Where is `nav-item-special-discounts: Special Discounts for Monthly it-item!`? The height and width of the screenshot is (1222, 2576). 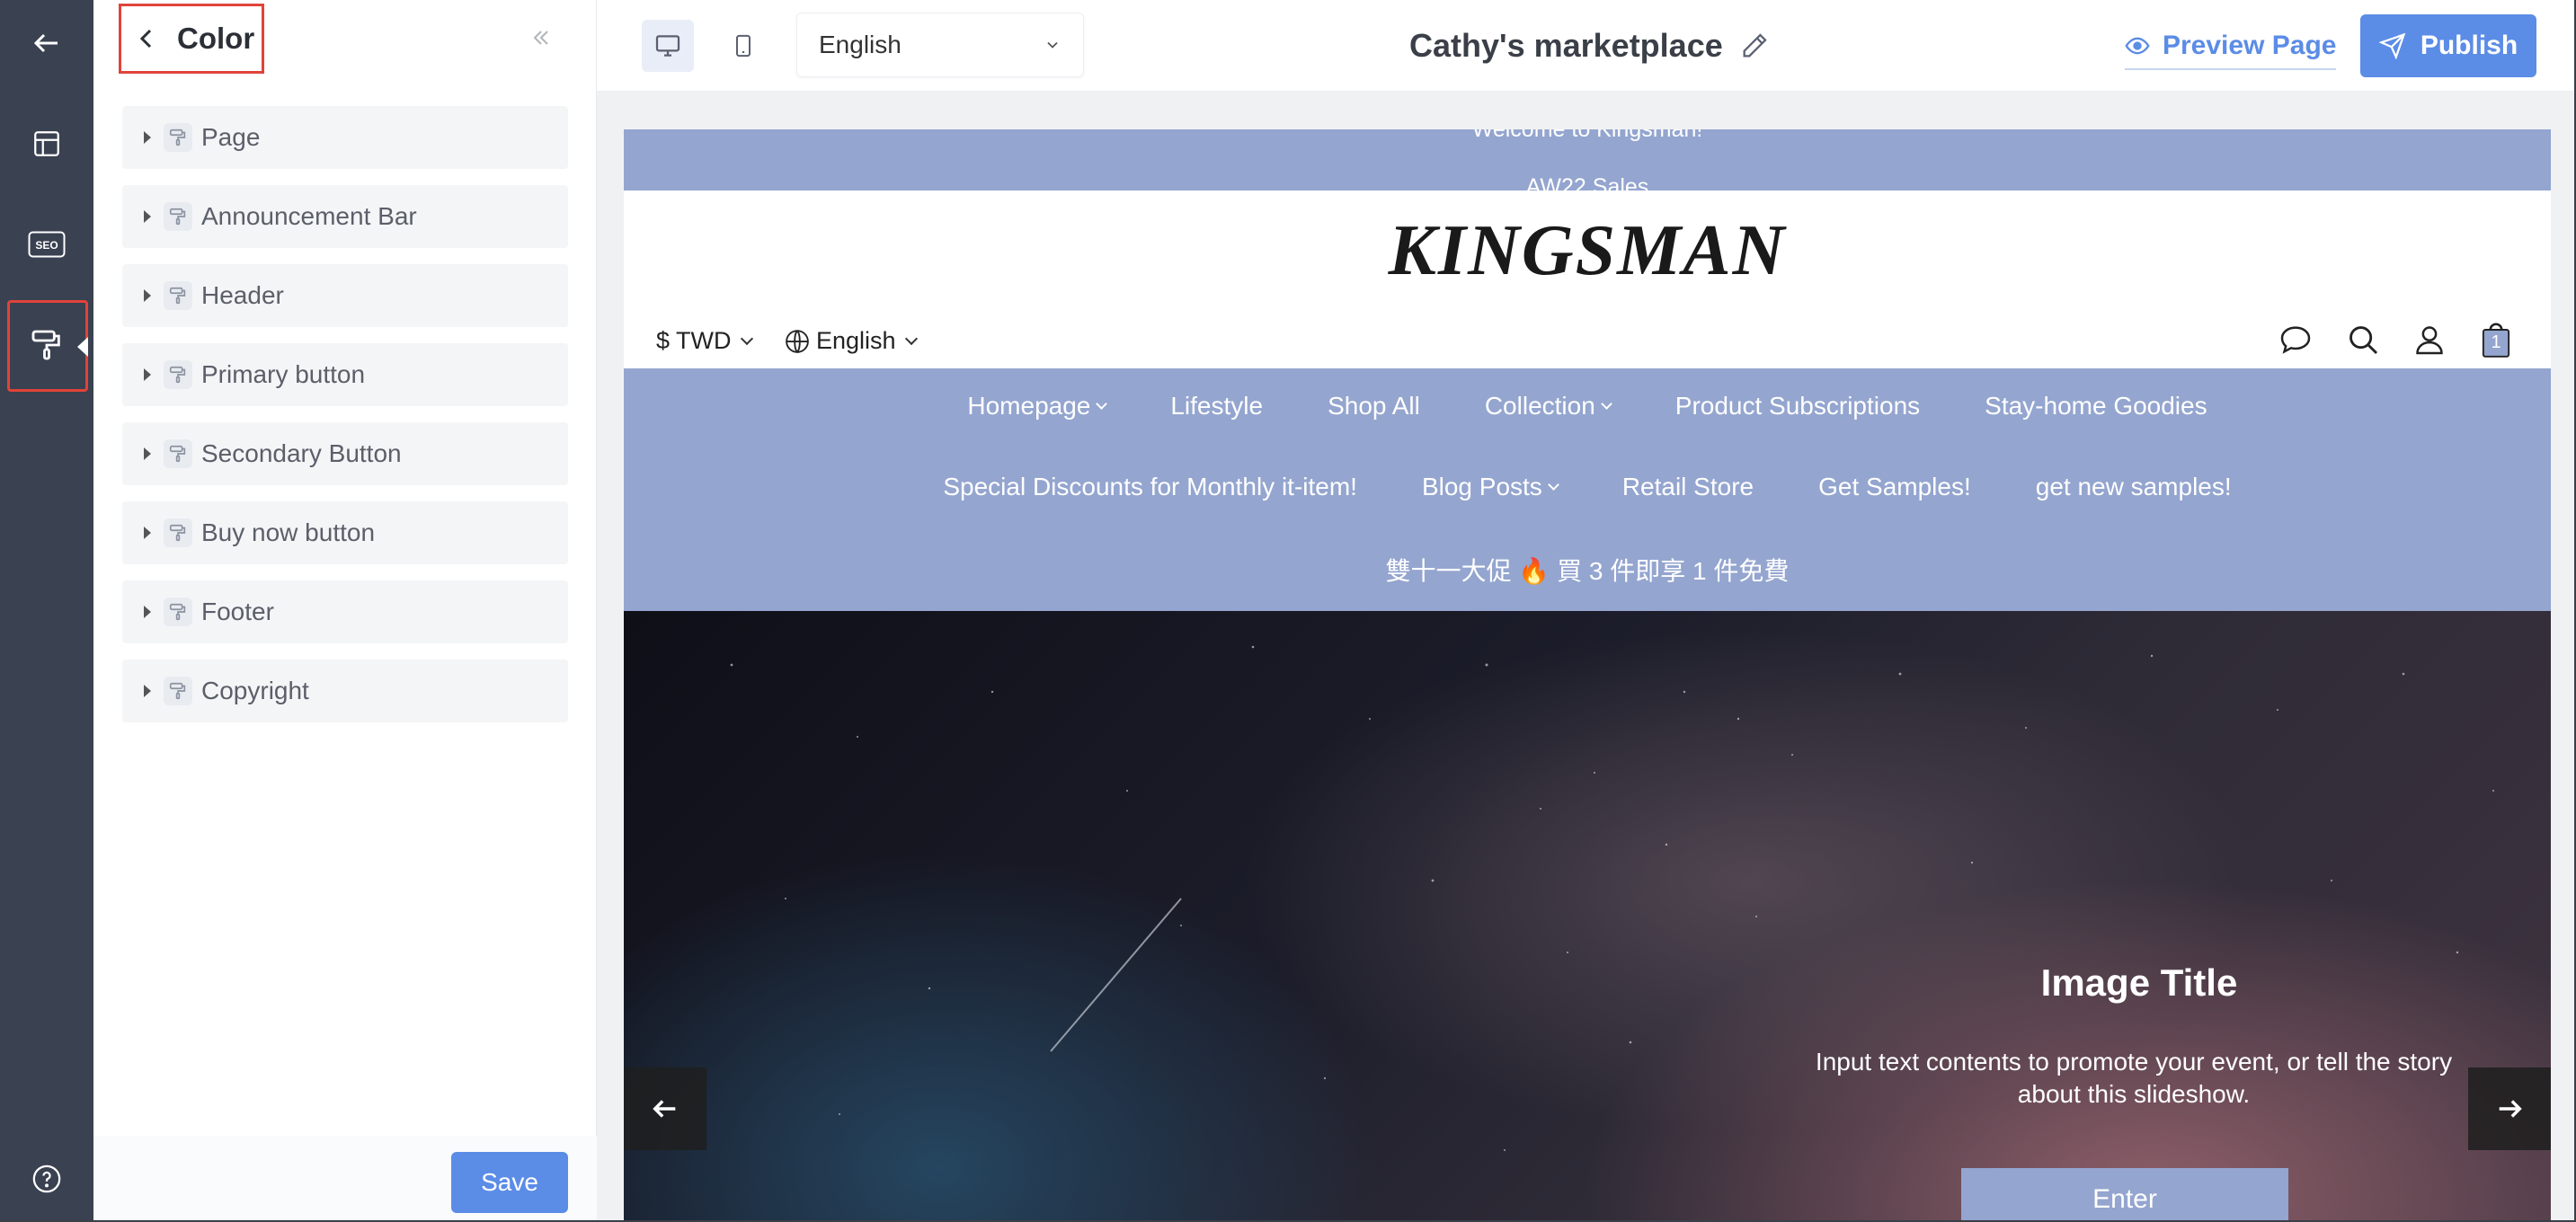
nav-item-special-discounts: Special Discounts for Monthly it-item! is located at coordinates (1150, 487).